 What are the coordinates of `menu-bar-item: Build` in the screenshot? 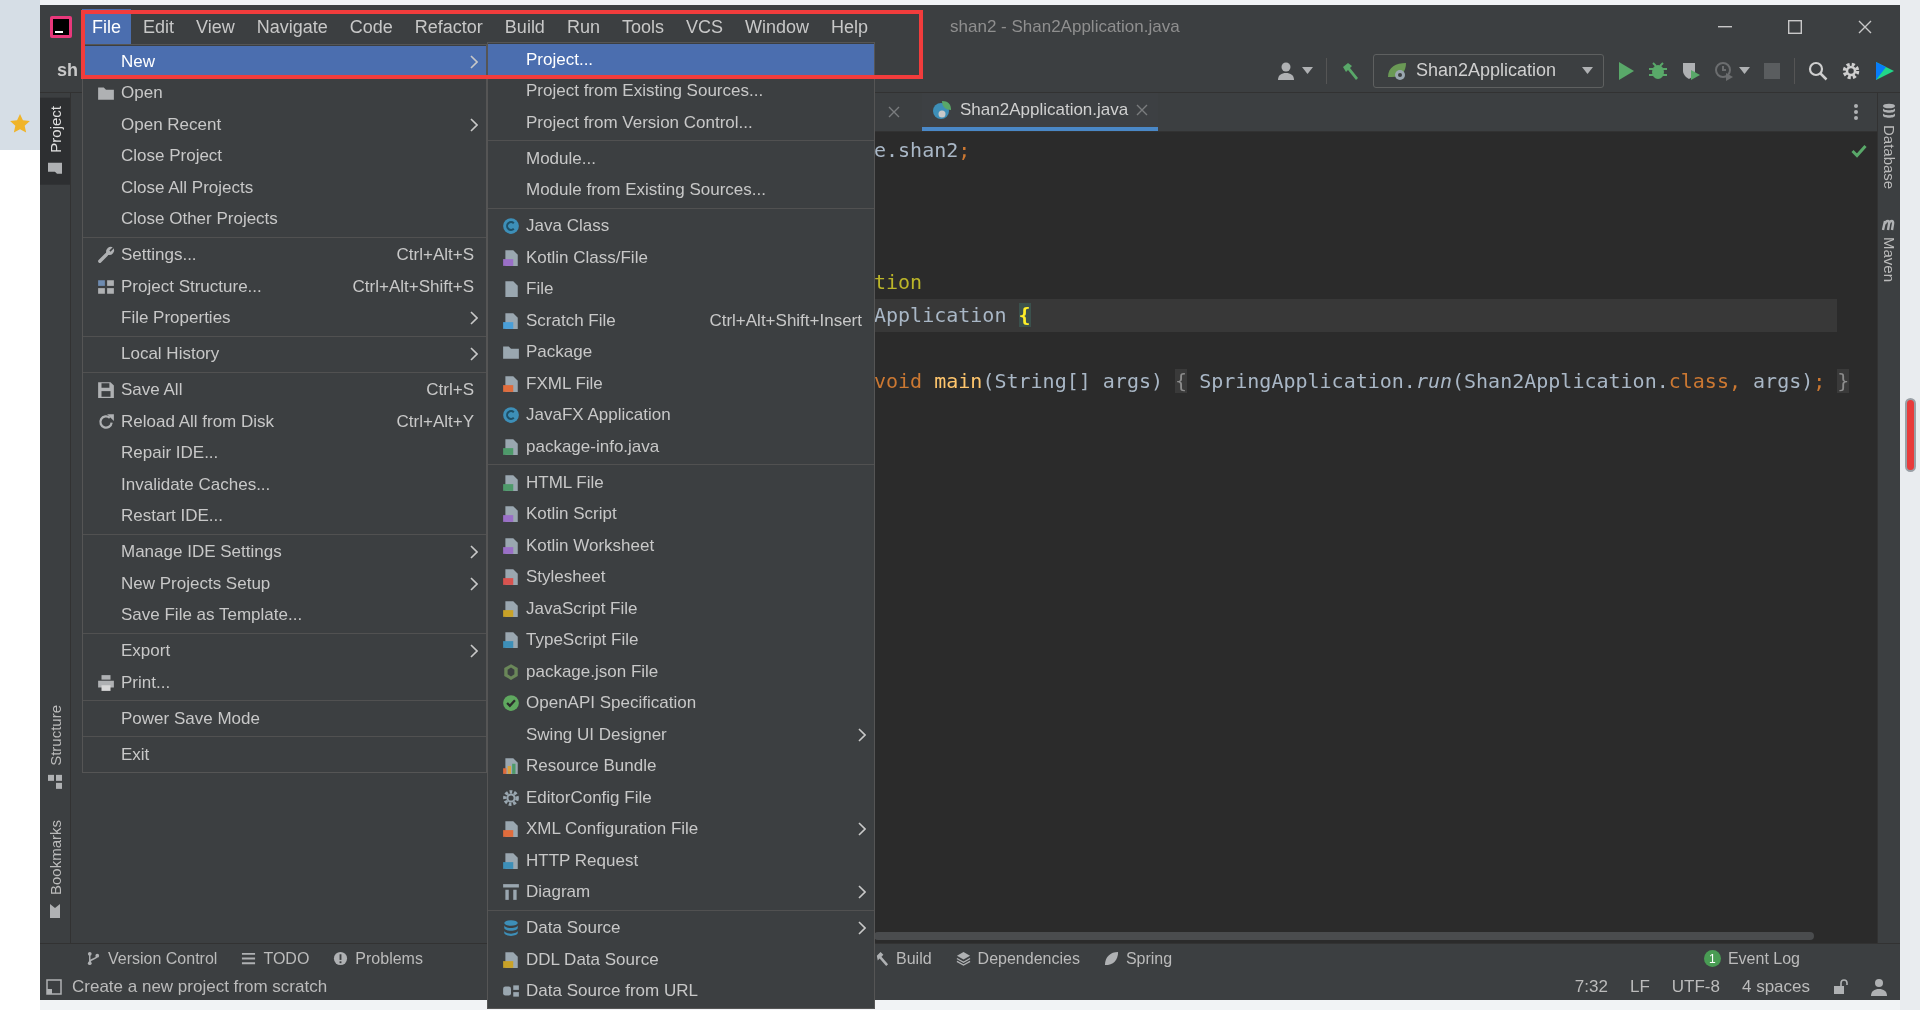 It's located at (524, 27).